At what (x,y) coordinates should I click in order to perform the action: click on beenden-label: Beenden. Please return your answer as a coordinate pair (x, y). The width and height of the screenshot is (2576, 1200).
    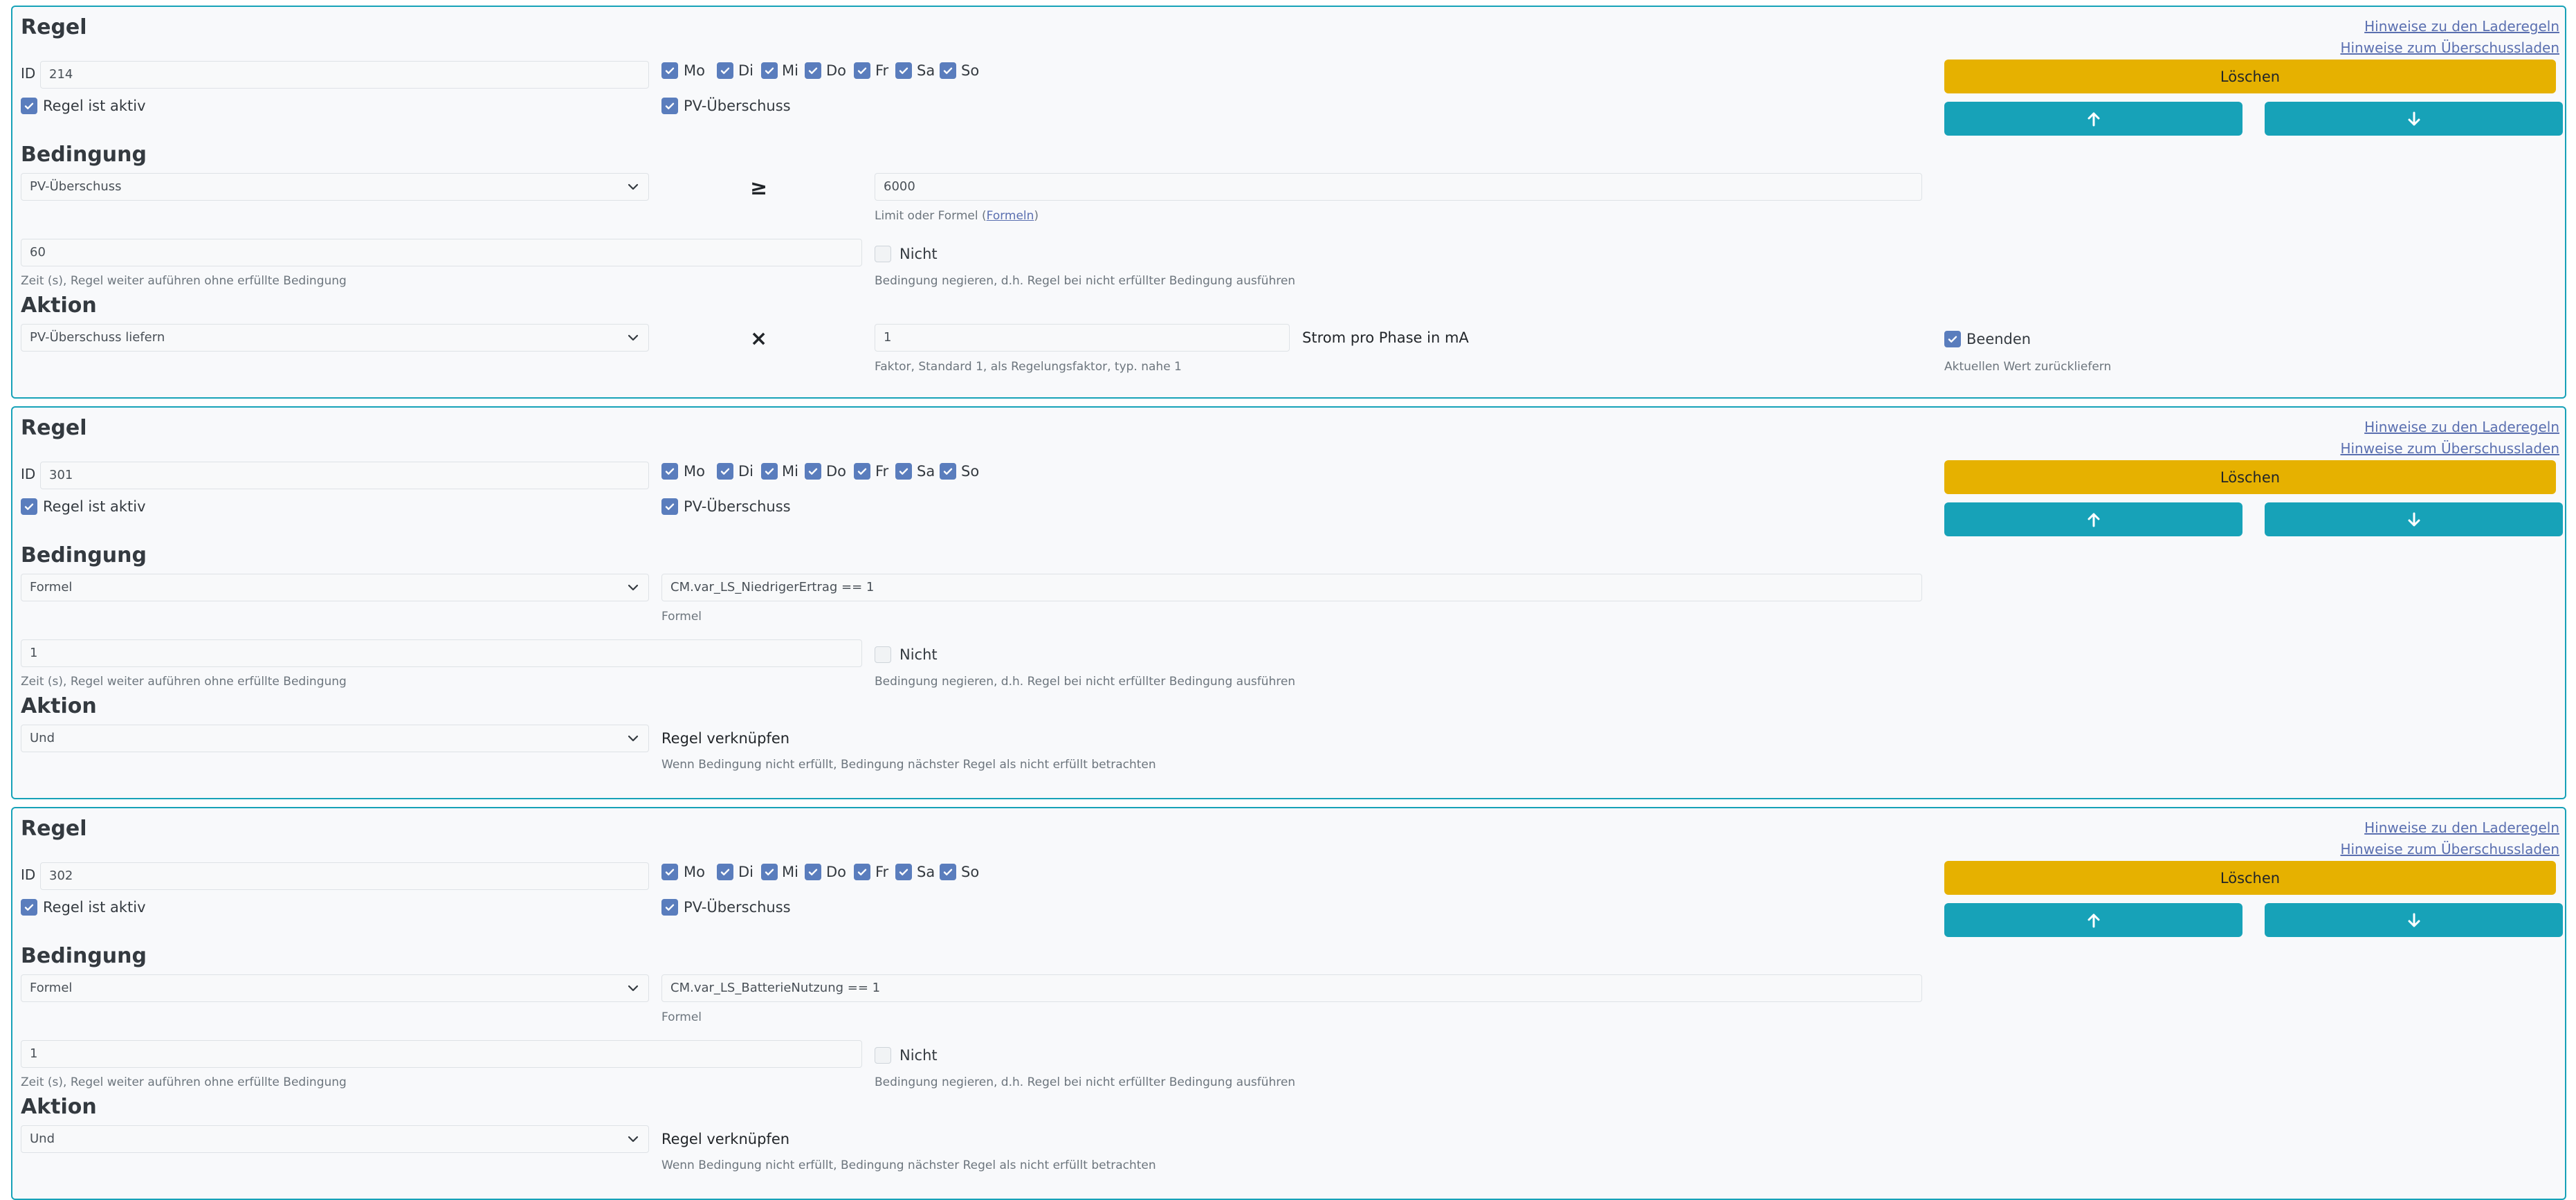
    Looking at the image, I should click on (1999, 339).